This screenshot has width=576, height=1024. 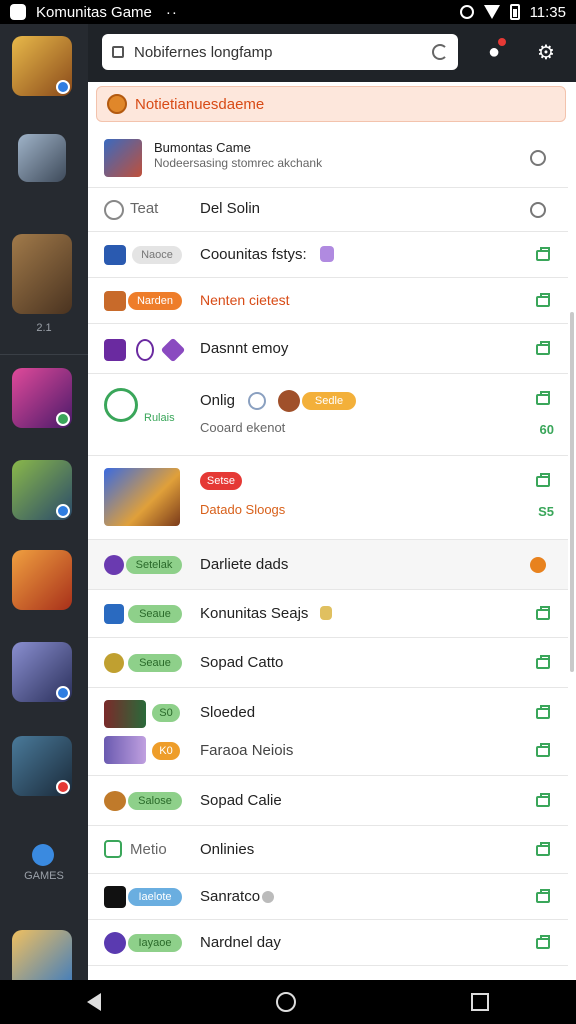 I want to click on settings-button: ⚙, so click(x=546, y=52).